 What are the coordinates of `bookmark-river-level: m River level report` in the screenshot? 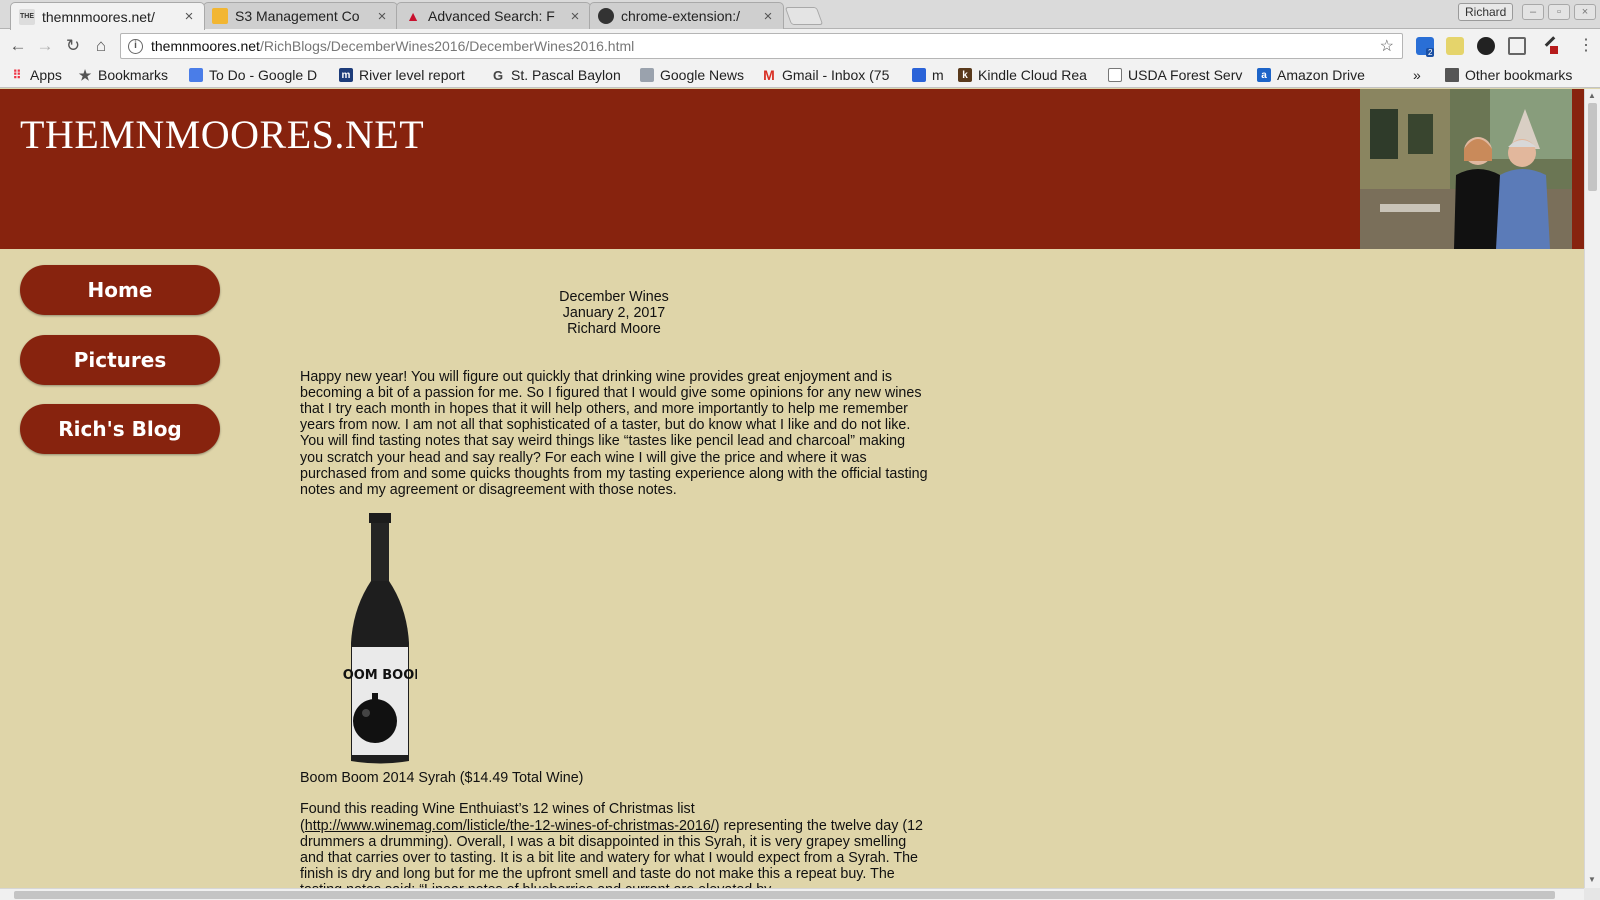 It's located at (409, 75).